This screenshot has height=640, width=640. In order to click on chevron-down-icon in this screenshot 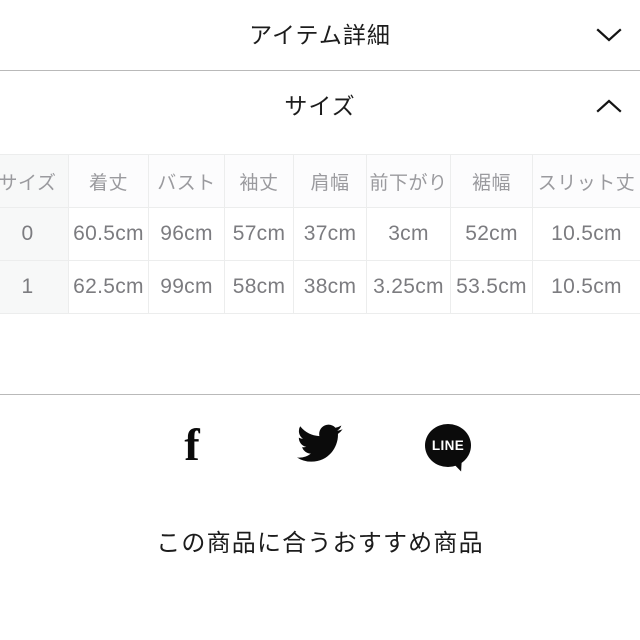, I will do `click(609, 35)`.